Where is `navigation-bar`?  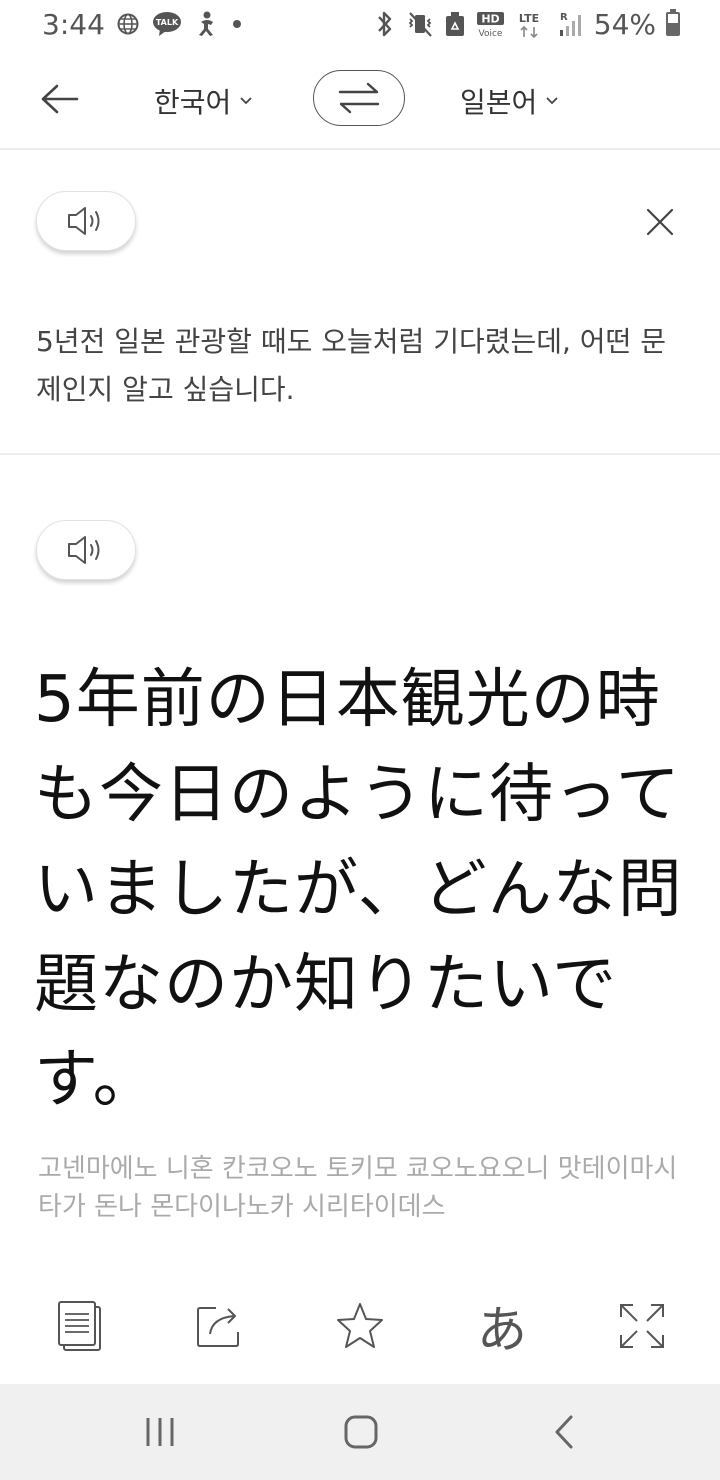
navigation-bar is located at coordinates (360, 1432).